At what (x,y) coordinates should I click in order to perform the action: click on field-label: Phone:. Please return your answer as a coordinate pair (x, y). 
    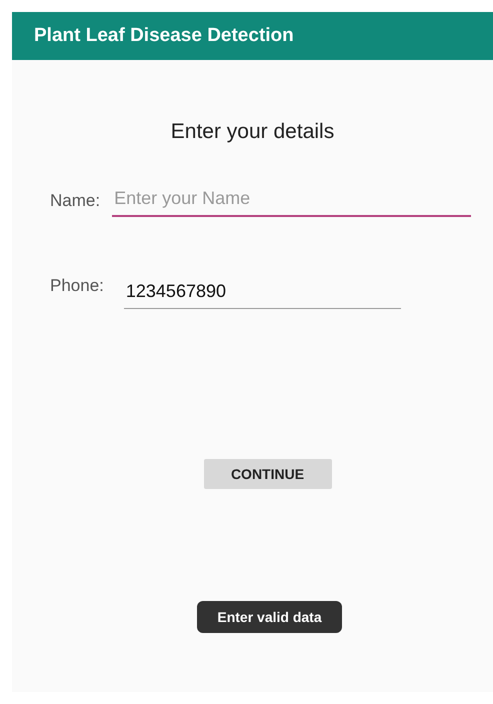
    Looking at the image, I should click on (77, 286).